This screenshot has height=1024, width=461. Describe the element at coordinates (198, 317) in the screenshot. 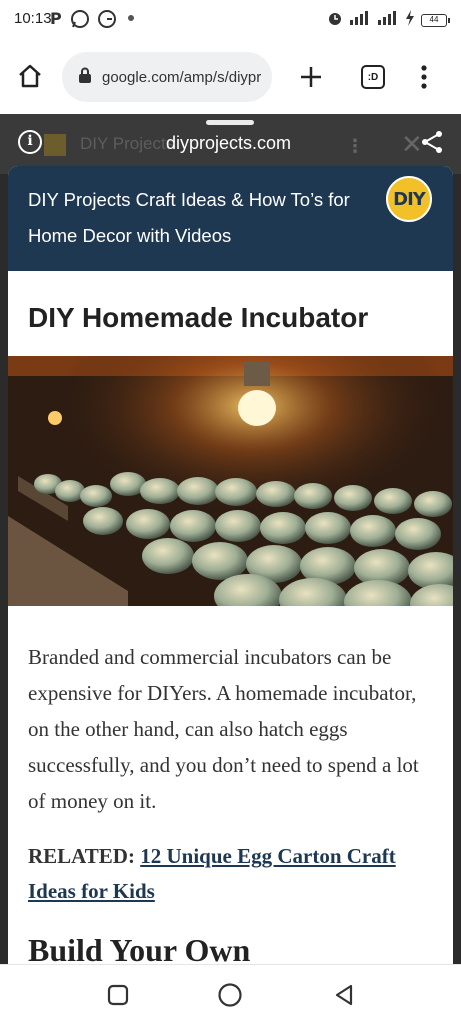

I see `article-headline: DIY Homemade Incubator` at that location.